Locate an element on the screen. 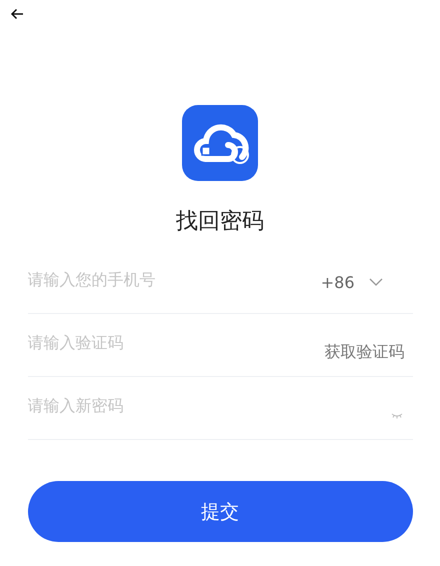  country-code: +86 is located at coordinates (337, 282).